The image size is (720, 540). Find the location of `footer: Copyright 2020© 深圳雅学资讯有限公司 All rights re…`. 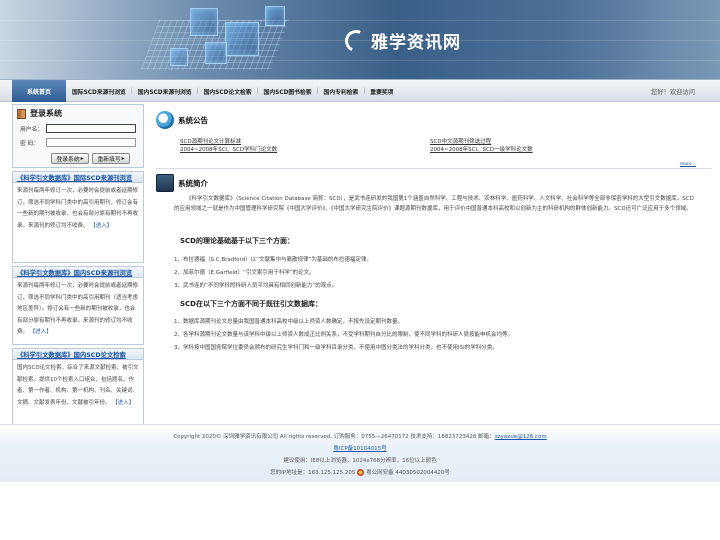

footer: Copyright 2020© 深圳雅学资讯有限公司 All rights re… is located at coordinates (360, 453).